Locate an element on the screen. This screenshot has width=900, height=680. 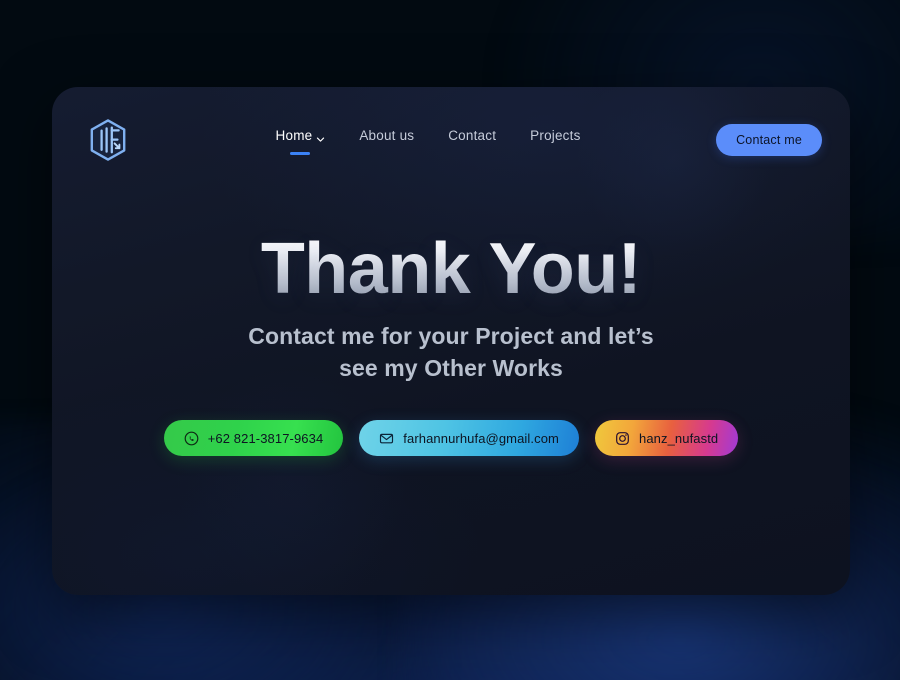
whatsapp-label: +62 821-3817-9634 is located at coordinates (265, 438).